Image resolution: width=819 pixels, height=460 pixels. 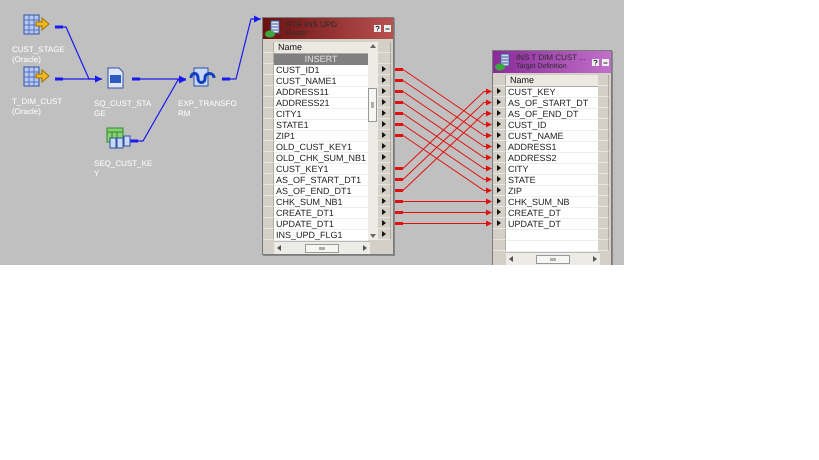 I want to click on port-name: CITY1, so click(x=321, y=114).